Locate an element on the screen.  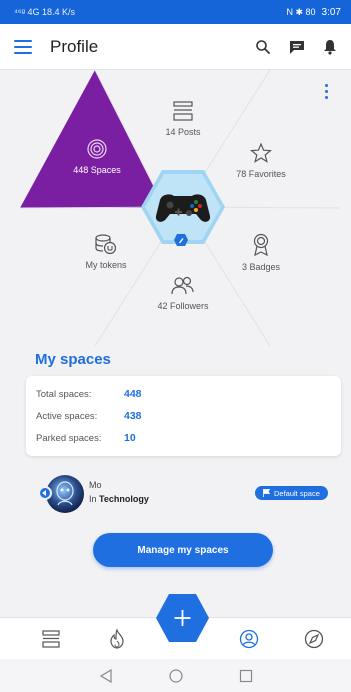
feed-icon is located at coordinates (51, 639).